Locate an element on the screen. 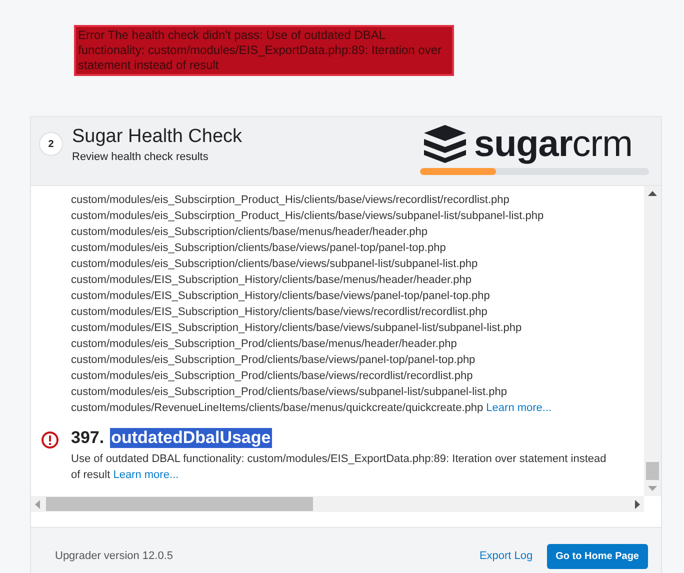 This screenshot has width=684, height=573. version-label: Upgrader version 12.0.5 is located at coordinates (114, 556).